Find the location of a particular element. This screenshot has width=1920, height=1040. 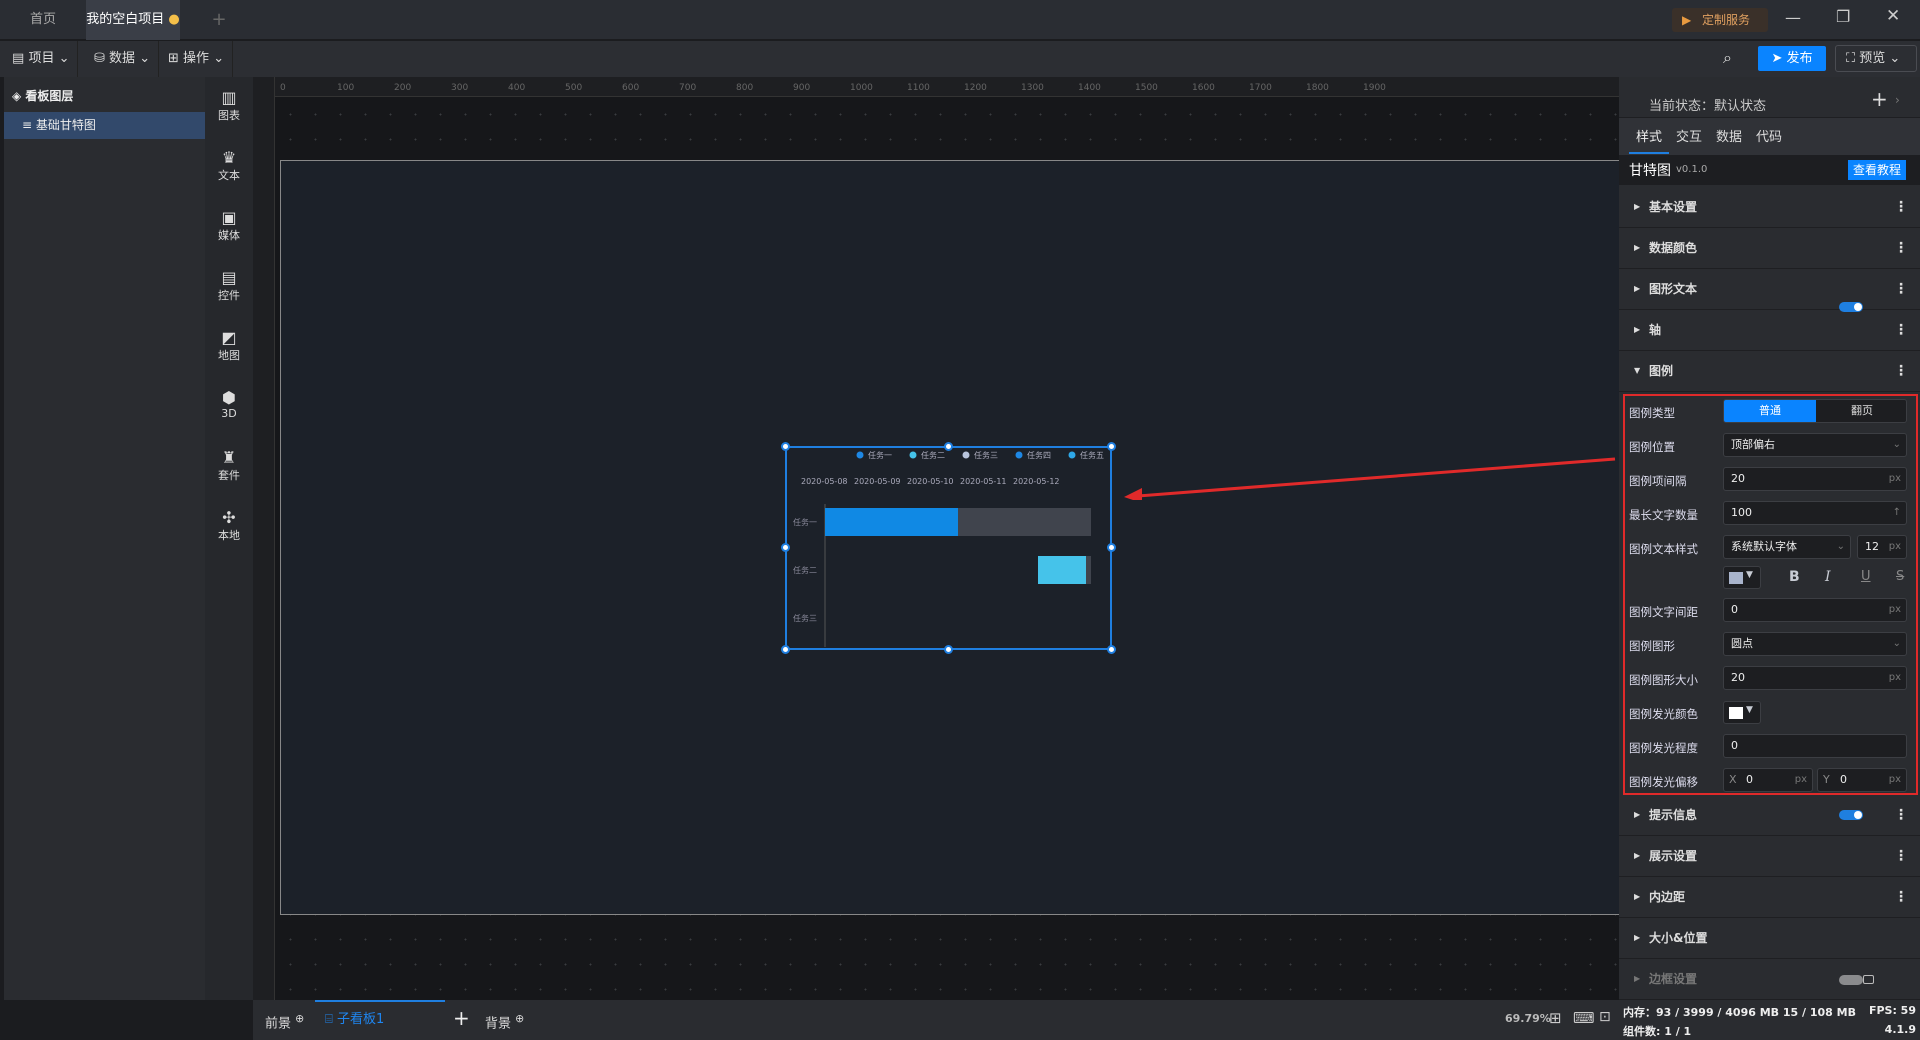

legend-letter-input: 0 px is located at coordinates (1815, 610).